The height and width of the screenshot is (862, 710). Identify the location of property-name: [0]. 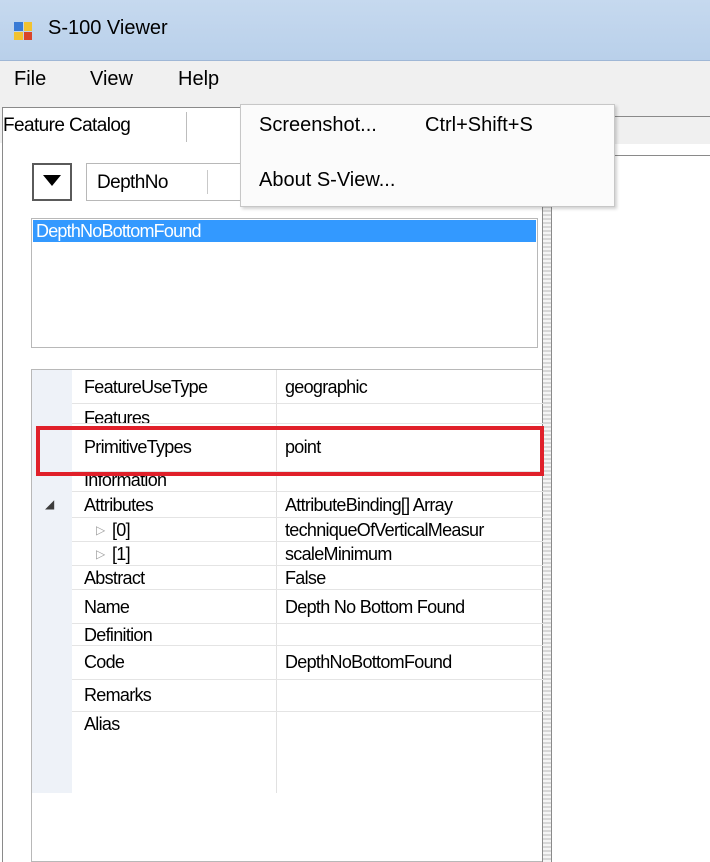
(121, 530).